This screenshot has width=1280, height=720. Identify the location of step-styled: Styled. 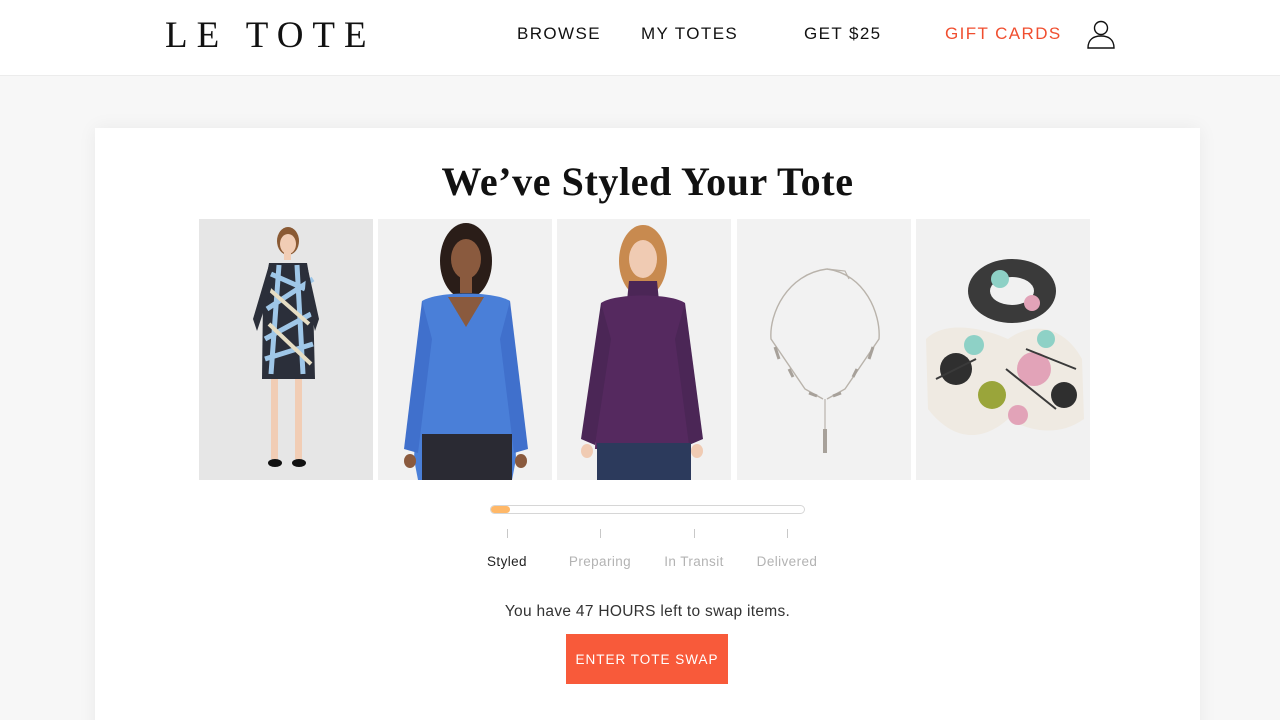
(507, 561).